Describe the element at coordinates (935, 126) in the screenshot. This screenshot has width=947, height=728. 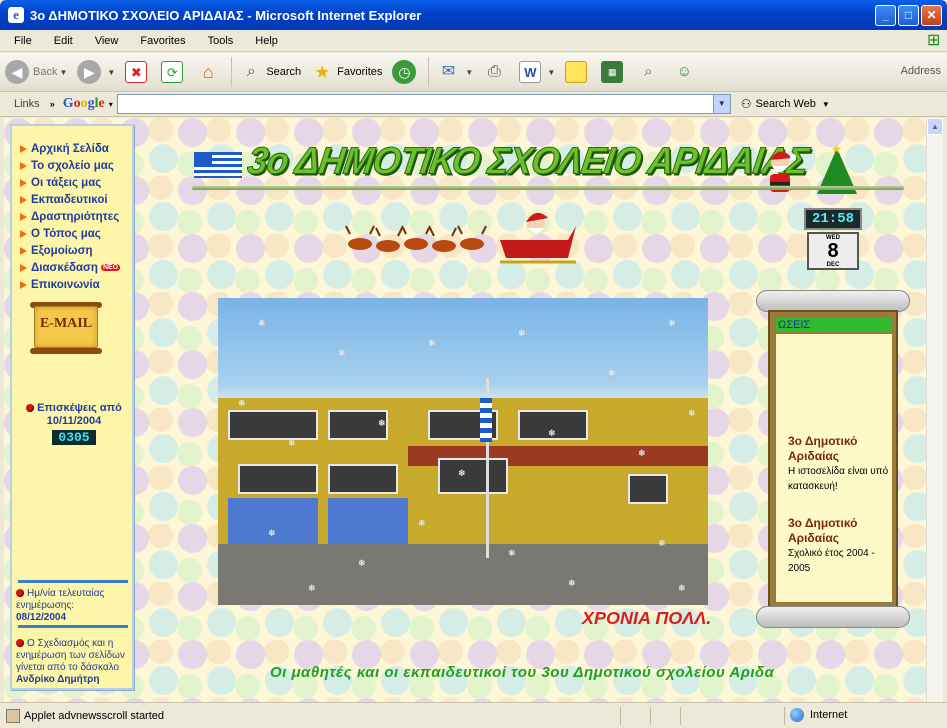
I see `scroll-up-arrow-icon: ▲` at that location.